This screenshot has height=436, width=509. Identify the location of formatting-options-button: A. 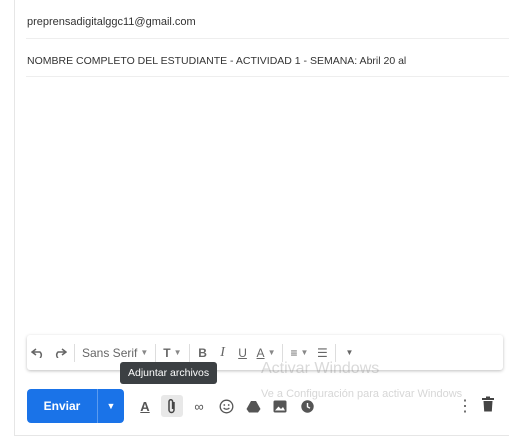
(145, 406).